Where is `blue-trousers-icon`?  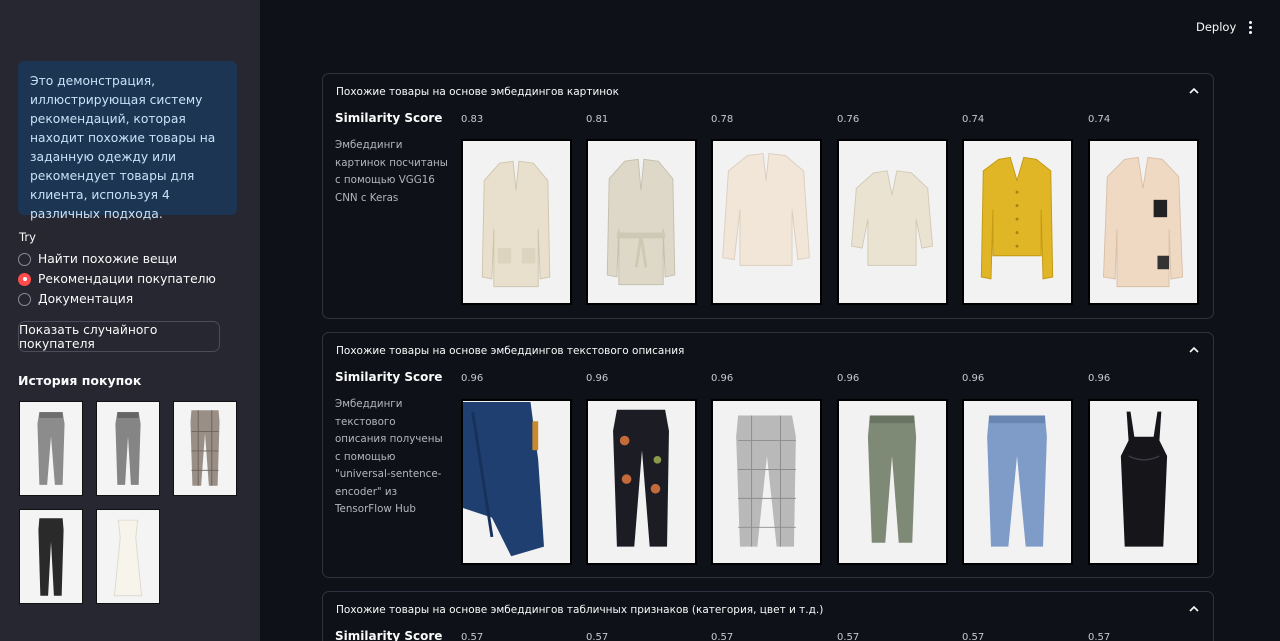
blue-trousers-icon is located at coordinates (503, 479).